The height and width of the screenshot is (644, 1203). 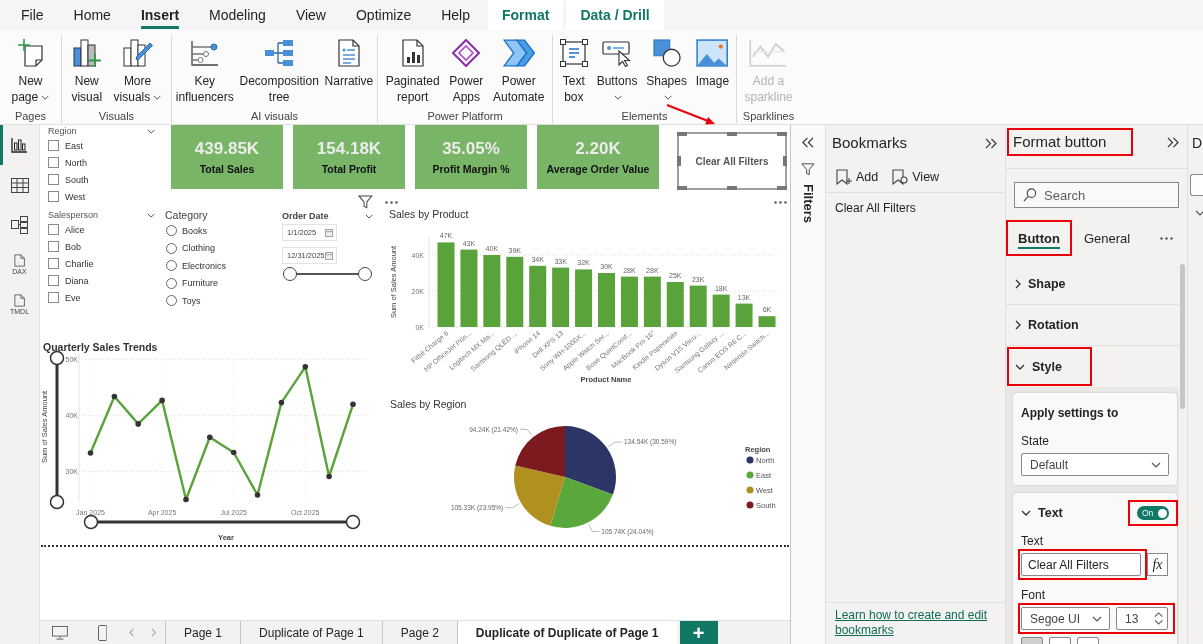 I want to click on ribbon-button: New page, so click(x=30, y=70).